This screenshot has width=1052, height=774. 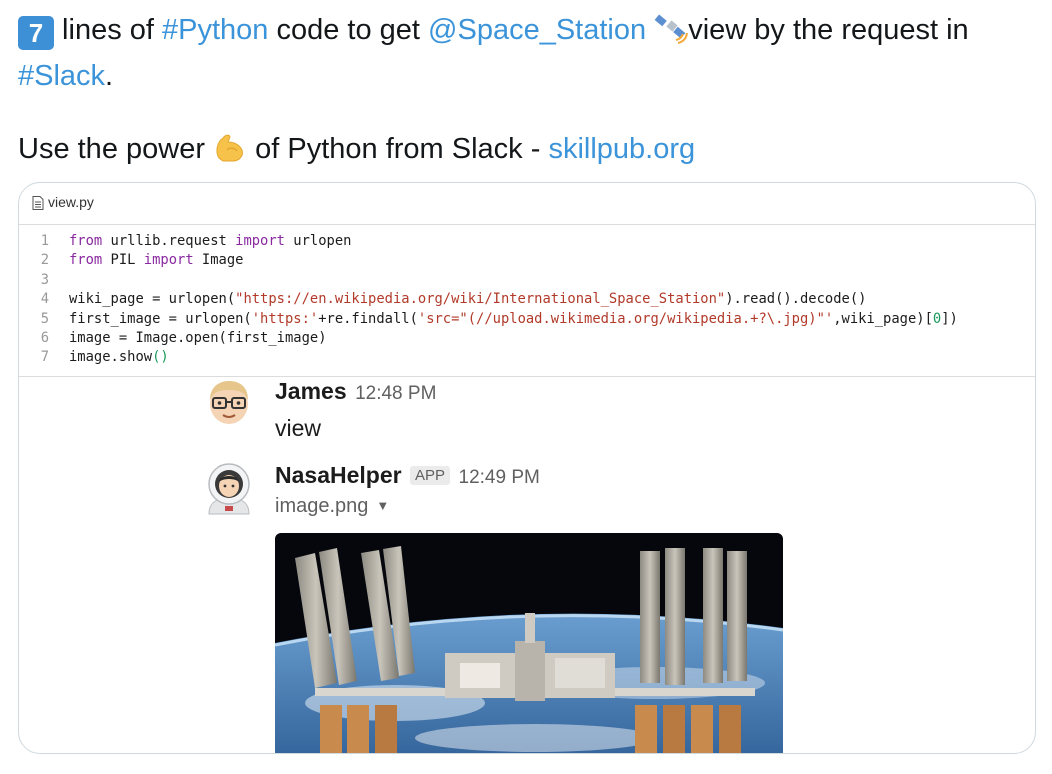 What do you see at coordinates (229, 402) in the screenshot?
I see `avatar-james` at bounding box center [229, 402].